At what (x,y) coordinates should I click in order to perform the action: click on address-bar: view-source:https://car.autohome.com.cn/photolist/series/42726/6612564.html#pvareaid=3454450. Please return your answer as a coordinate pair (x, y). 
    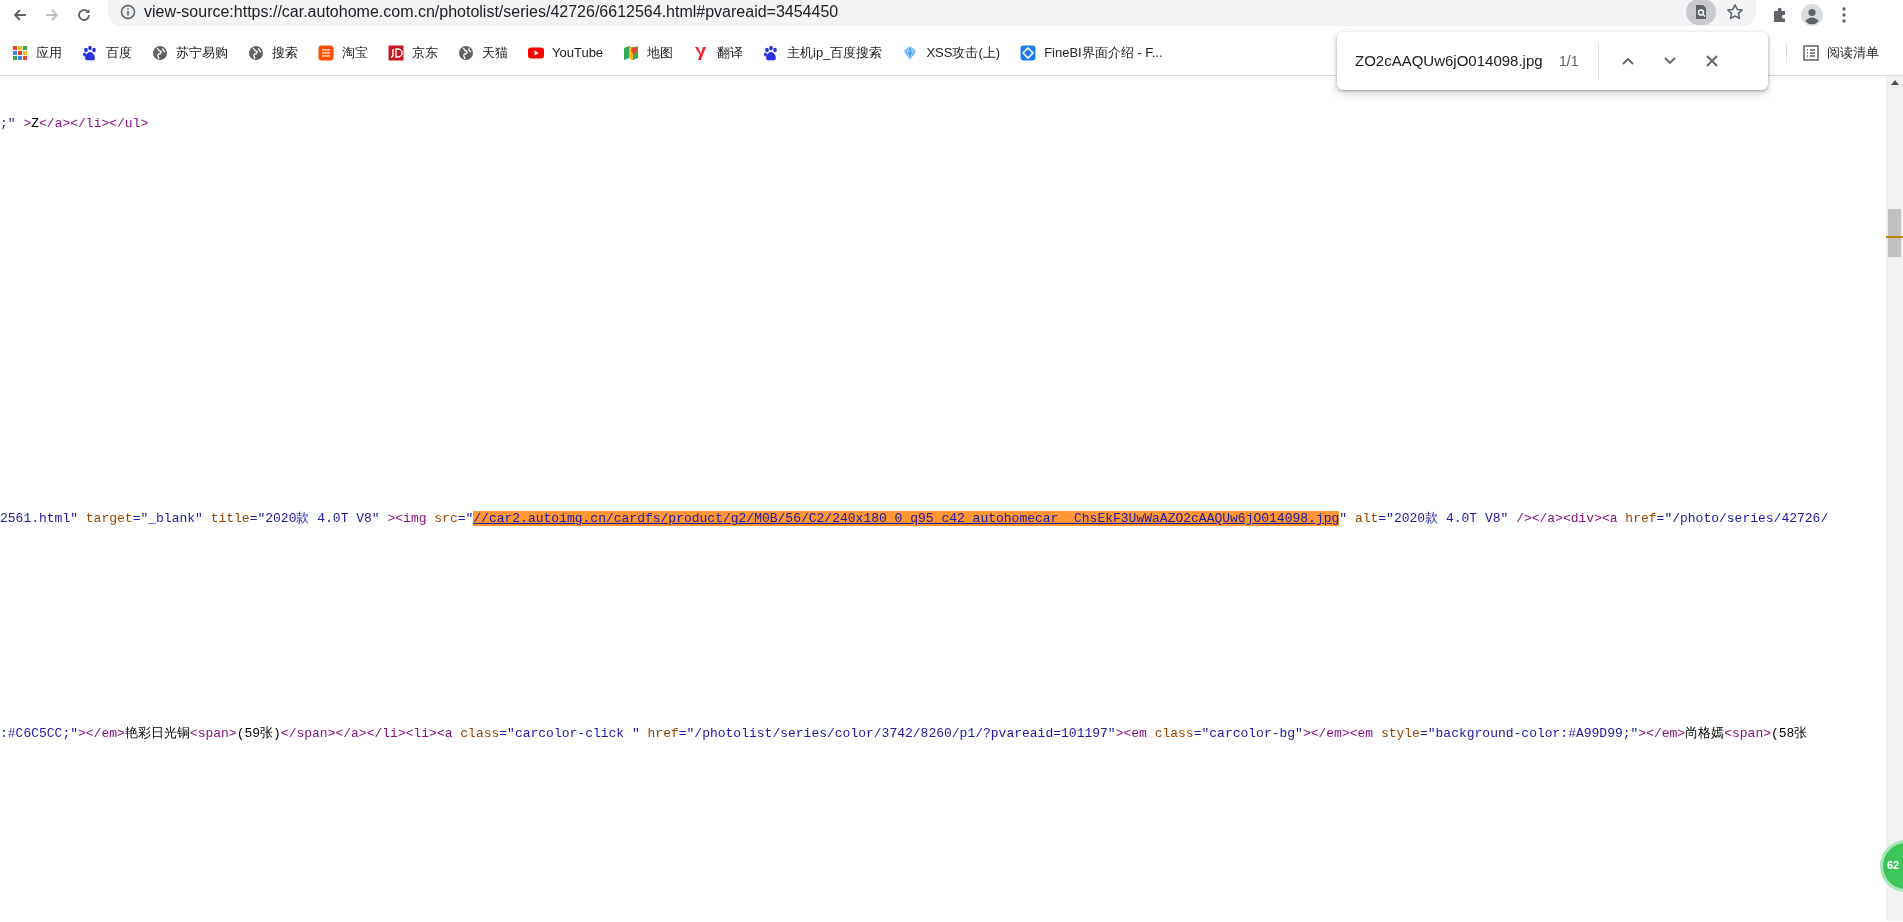
    Looking at the image, I should click on (932, 13).